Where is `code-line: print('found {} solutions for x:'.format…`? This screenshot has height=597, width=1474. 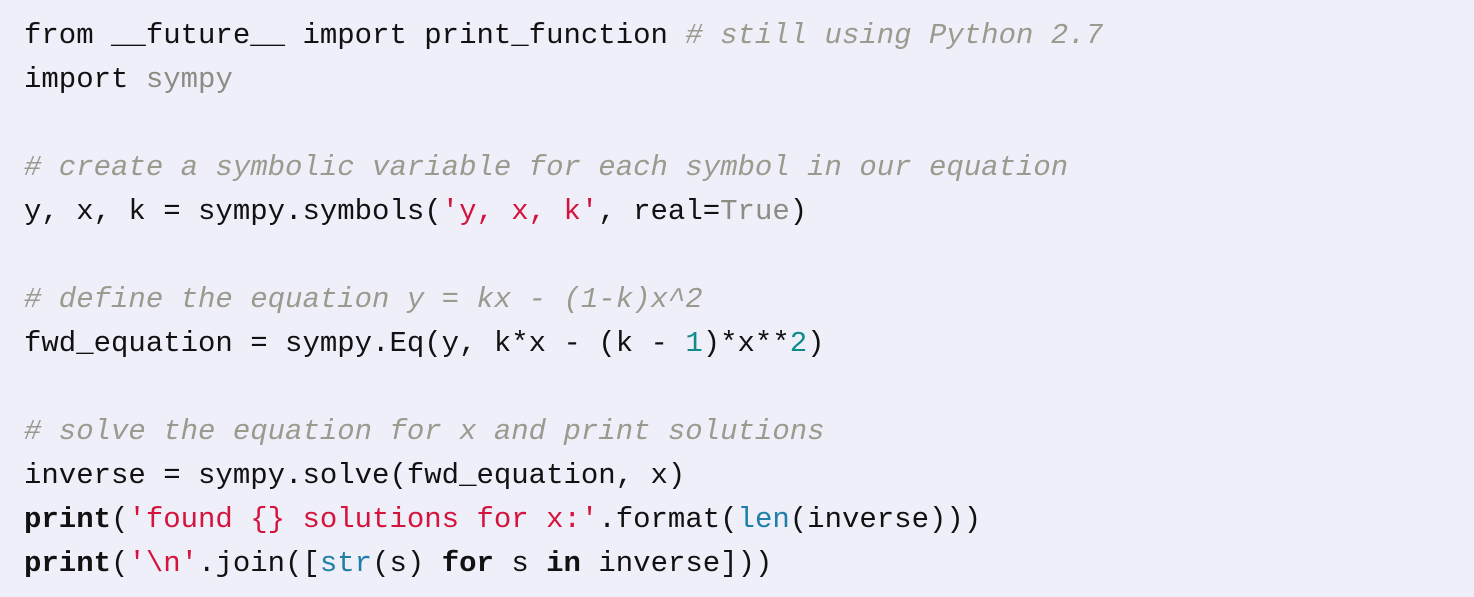
code-line: print('found {} solutions for x:'.format… is located at coordinates (749, 520).